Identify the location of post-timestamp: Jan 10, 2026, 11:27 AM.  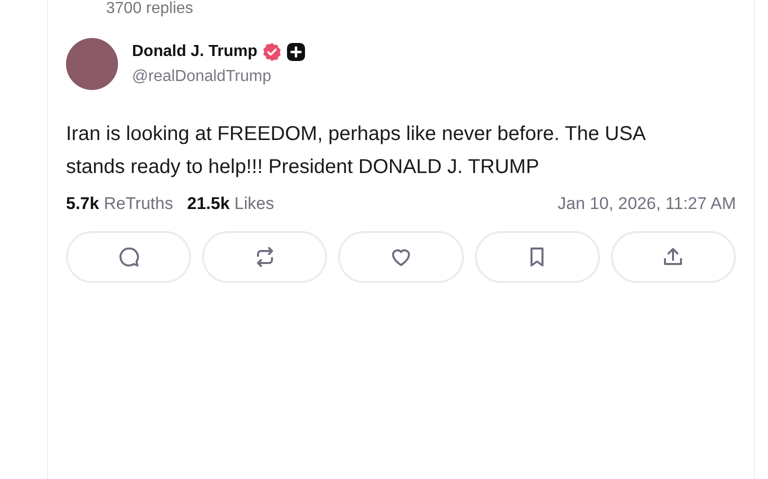
(647, 204).